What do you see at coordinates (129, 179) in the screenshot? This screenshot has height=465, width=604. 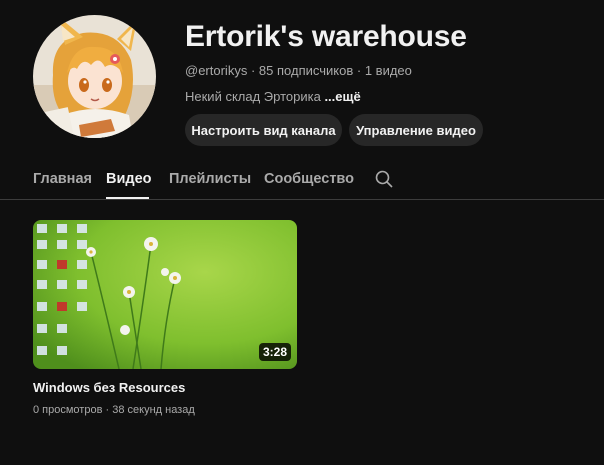 I see `tab-videos: Видео` at bounding box center [129, 179].